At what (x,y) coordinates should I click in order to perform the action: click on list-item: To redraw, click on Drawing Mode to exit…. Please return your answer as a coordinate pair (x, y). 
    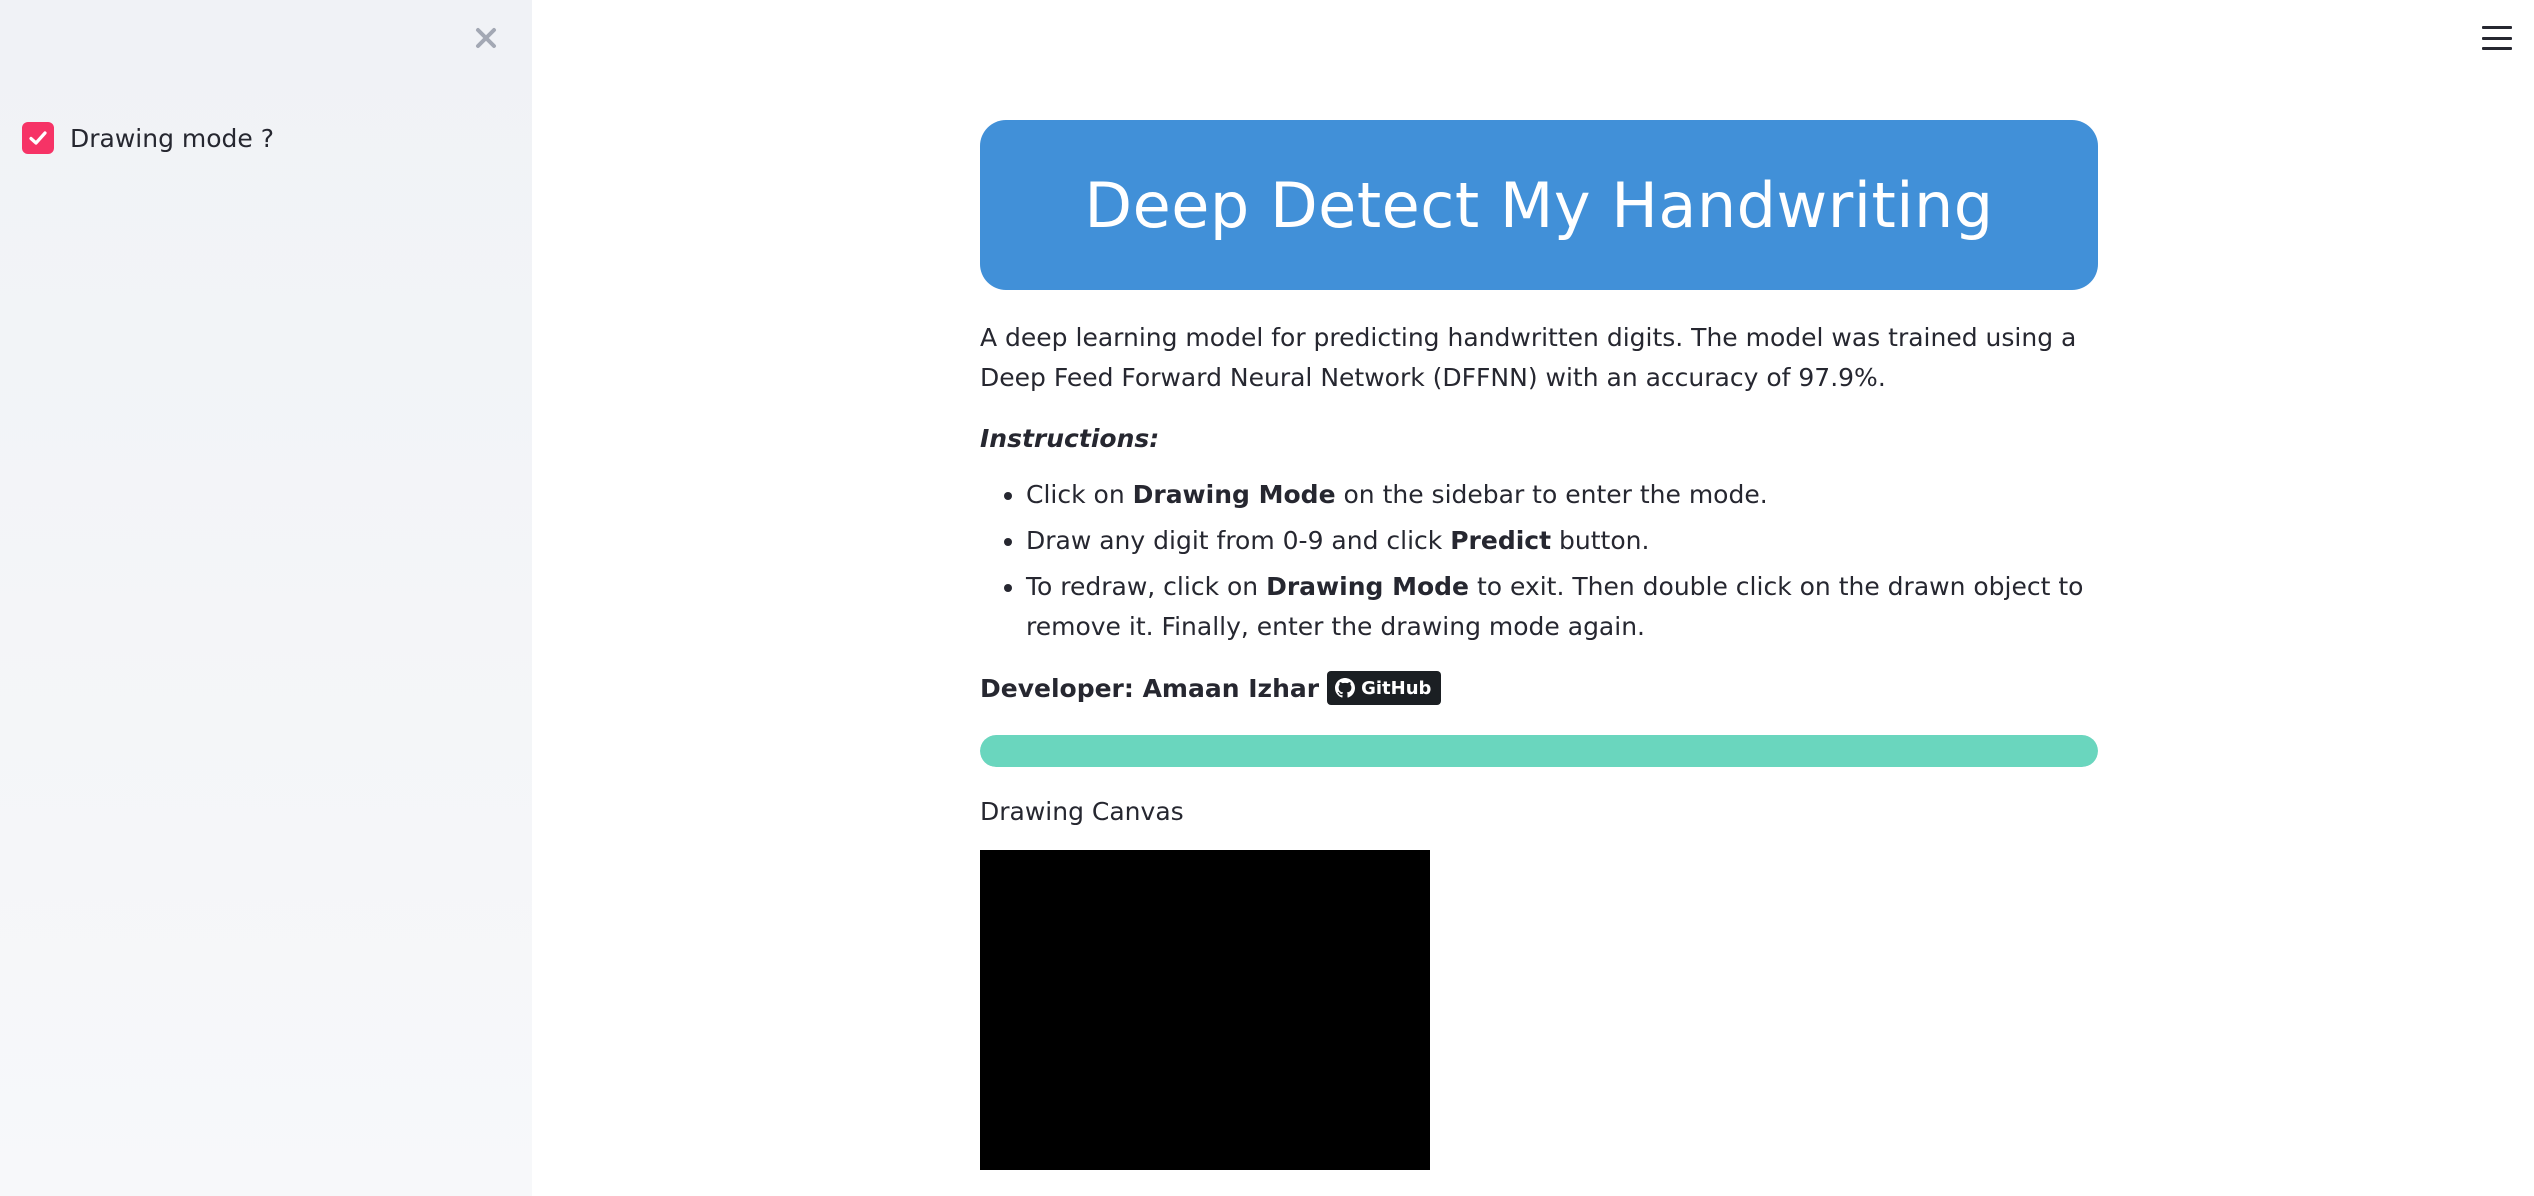
    Looking at the image, I should click on (1562, 607).